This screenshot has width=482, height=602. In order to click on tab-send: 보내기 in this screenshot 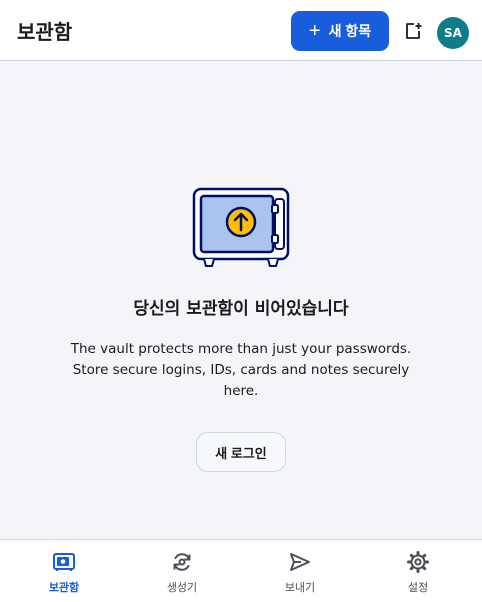, I will do `click(300, 571)`.